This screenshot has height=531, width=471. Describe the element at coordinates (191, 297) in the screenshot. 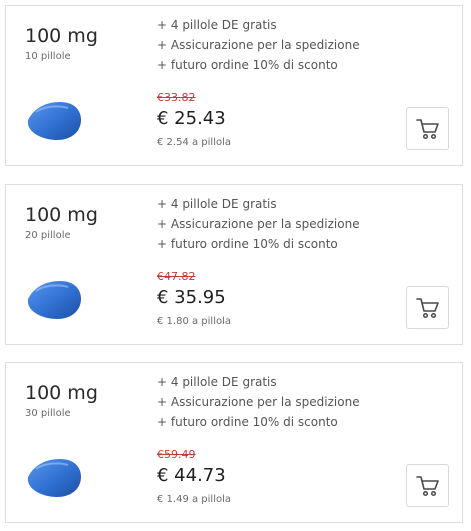

I see `current-price: € 35.95` at that location.